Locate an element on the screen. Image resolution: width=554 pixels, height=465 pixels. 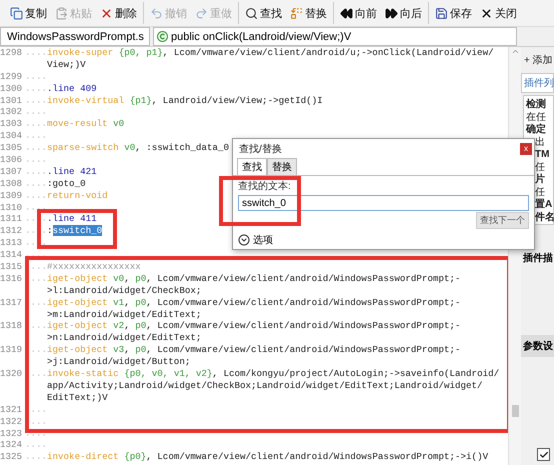
code-line: iget-object v2, p0, Lcom/vmware/view/client/android/WindowsPasswordPrompt;- is located at coordinates (254, 326).